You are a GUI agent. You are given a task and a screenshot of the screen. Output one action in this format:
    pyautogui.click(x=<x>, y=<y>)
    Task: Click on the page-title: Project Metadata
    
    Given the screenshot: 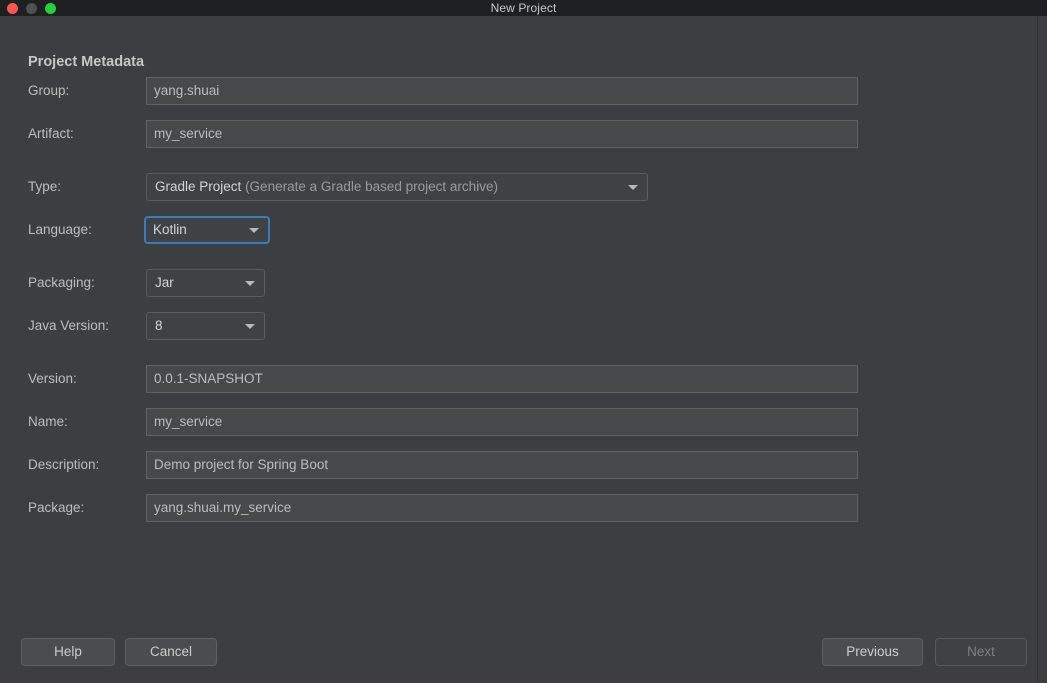 What is the action you would take?
    pyautogui.click(x=86, y=62)
    